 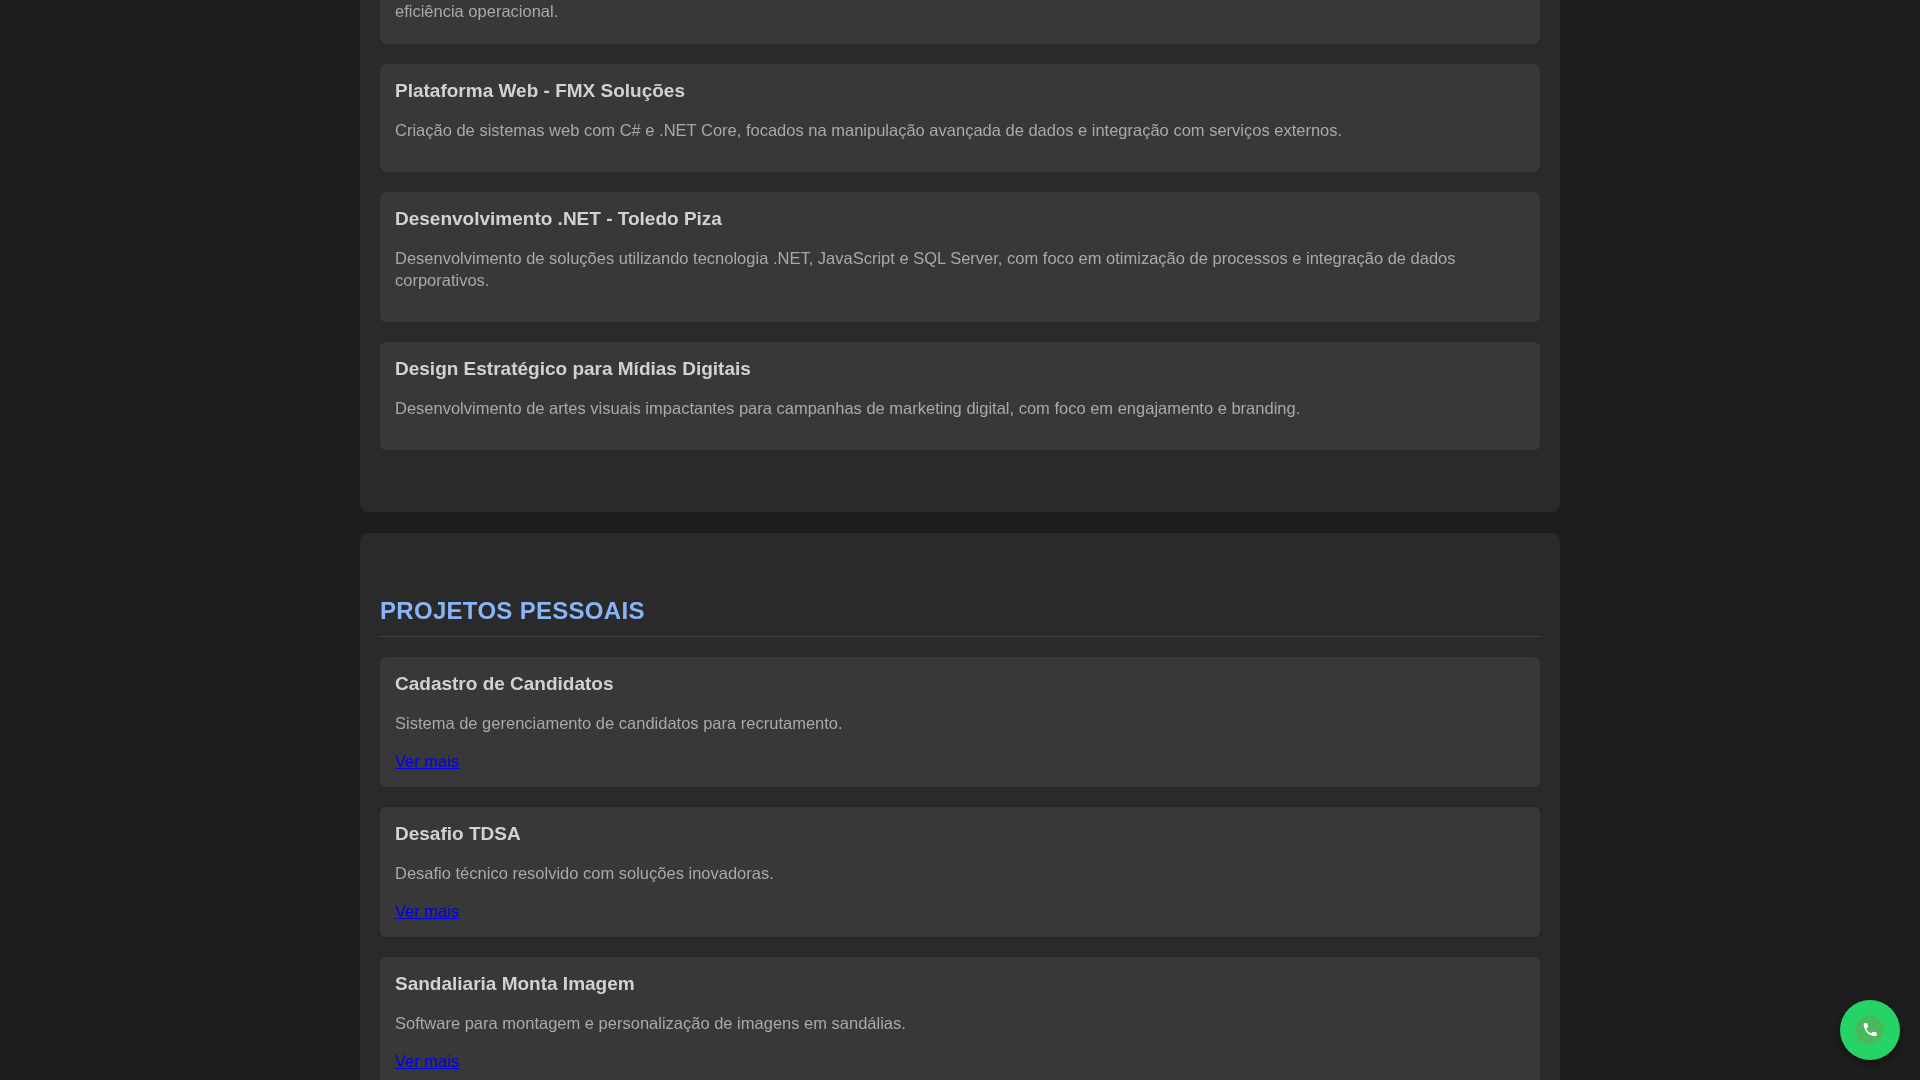 I want to click on project-description: Desenvolvimento de soluções utilizando tecnologia .NET, JavaScript e SQL Server, com foco em otimização de processos e integração de dados corporativos., so click(x=926, y=269).